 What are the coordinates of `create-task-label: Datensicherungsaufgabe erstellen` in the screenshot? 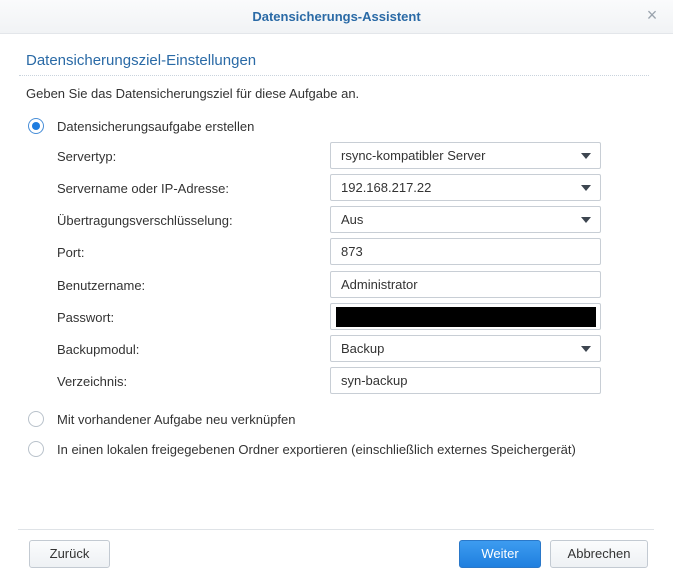 It's located at (156, 126).